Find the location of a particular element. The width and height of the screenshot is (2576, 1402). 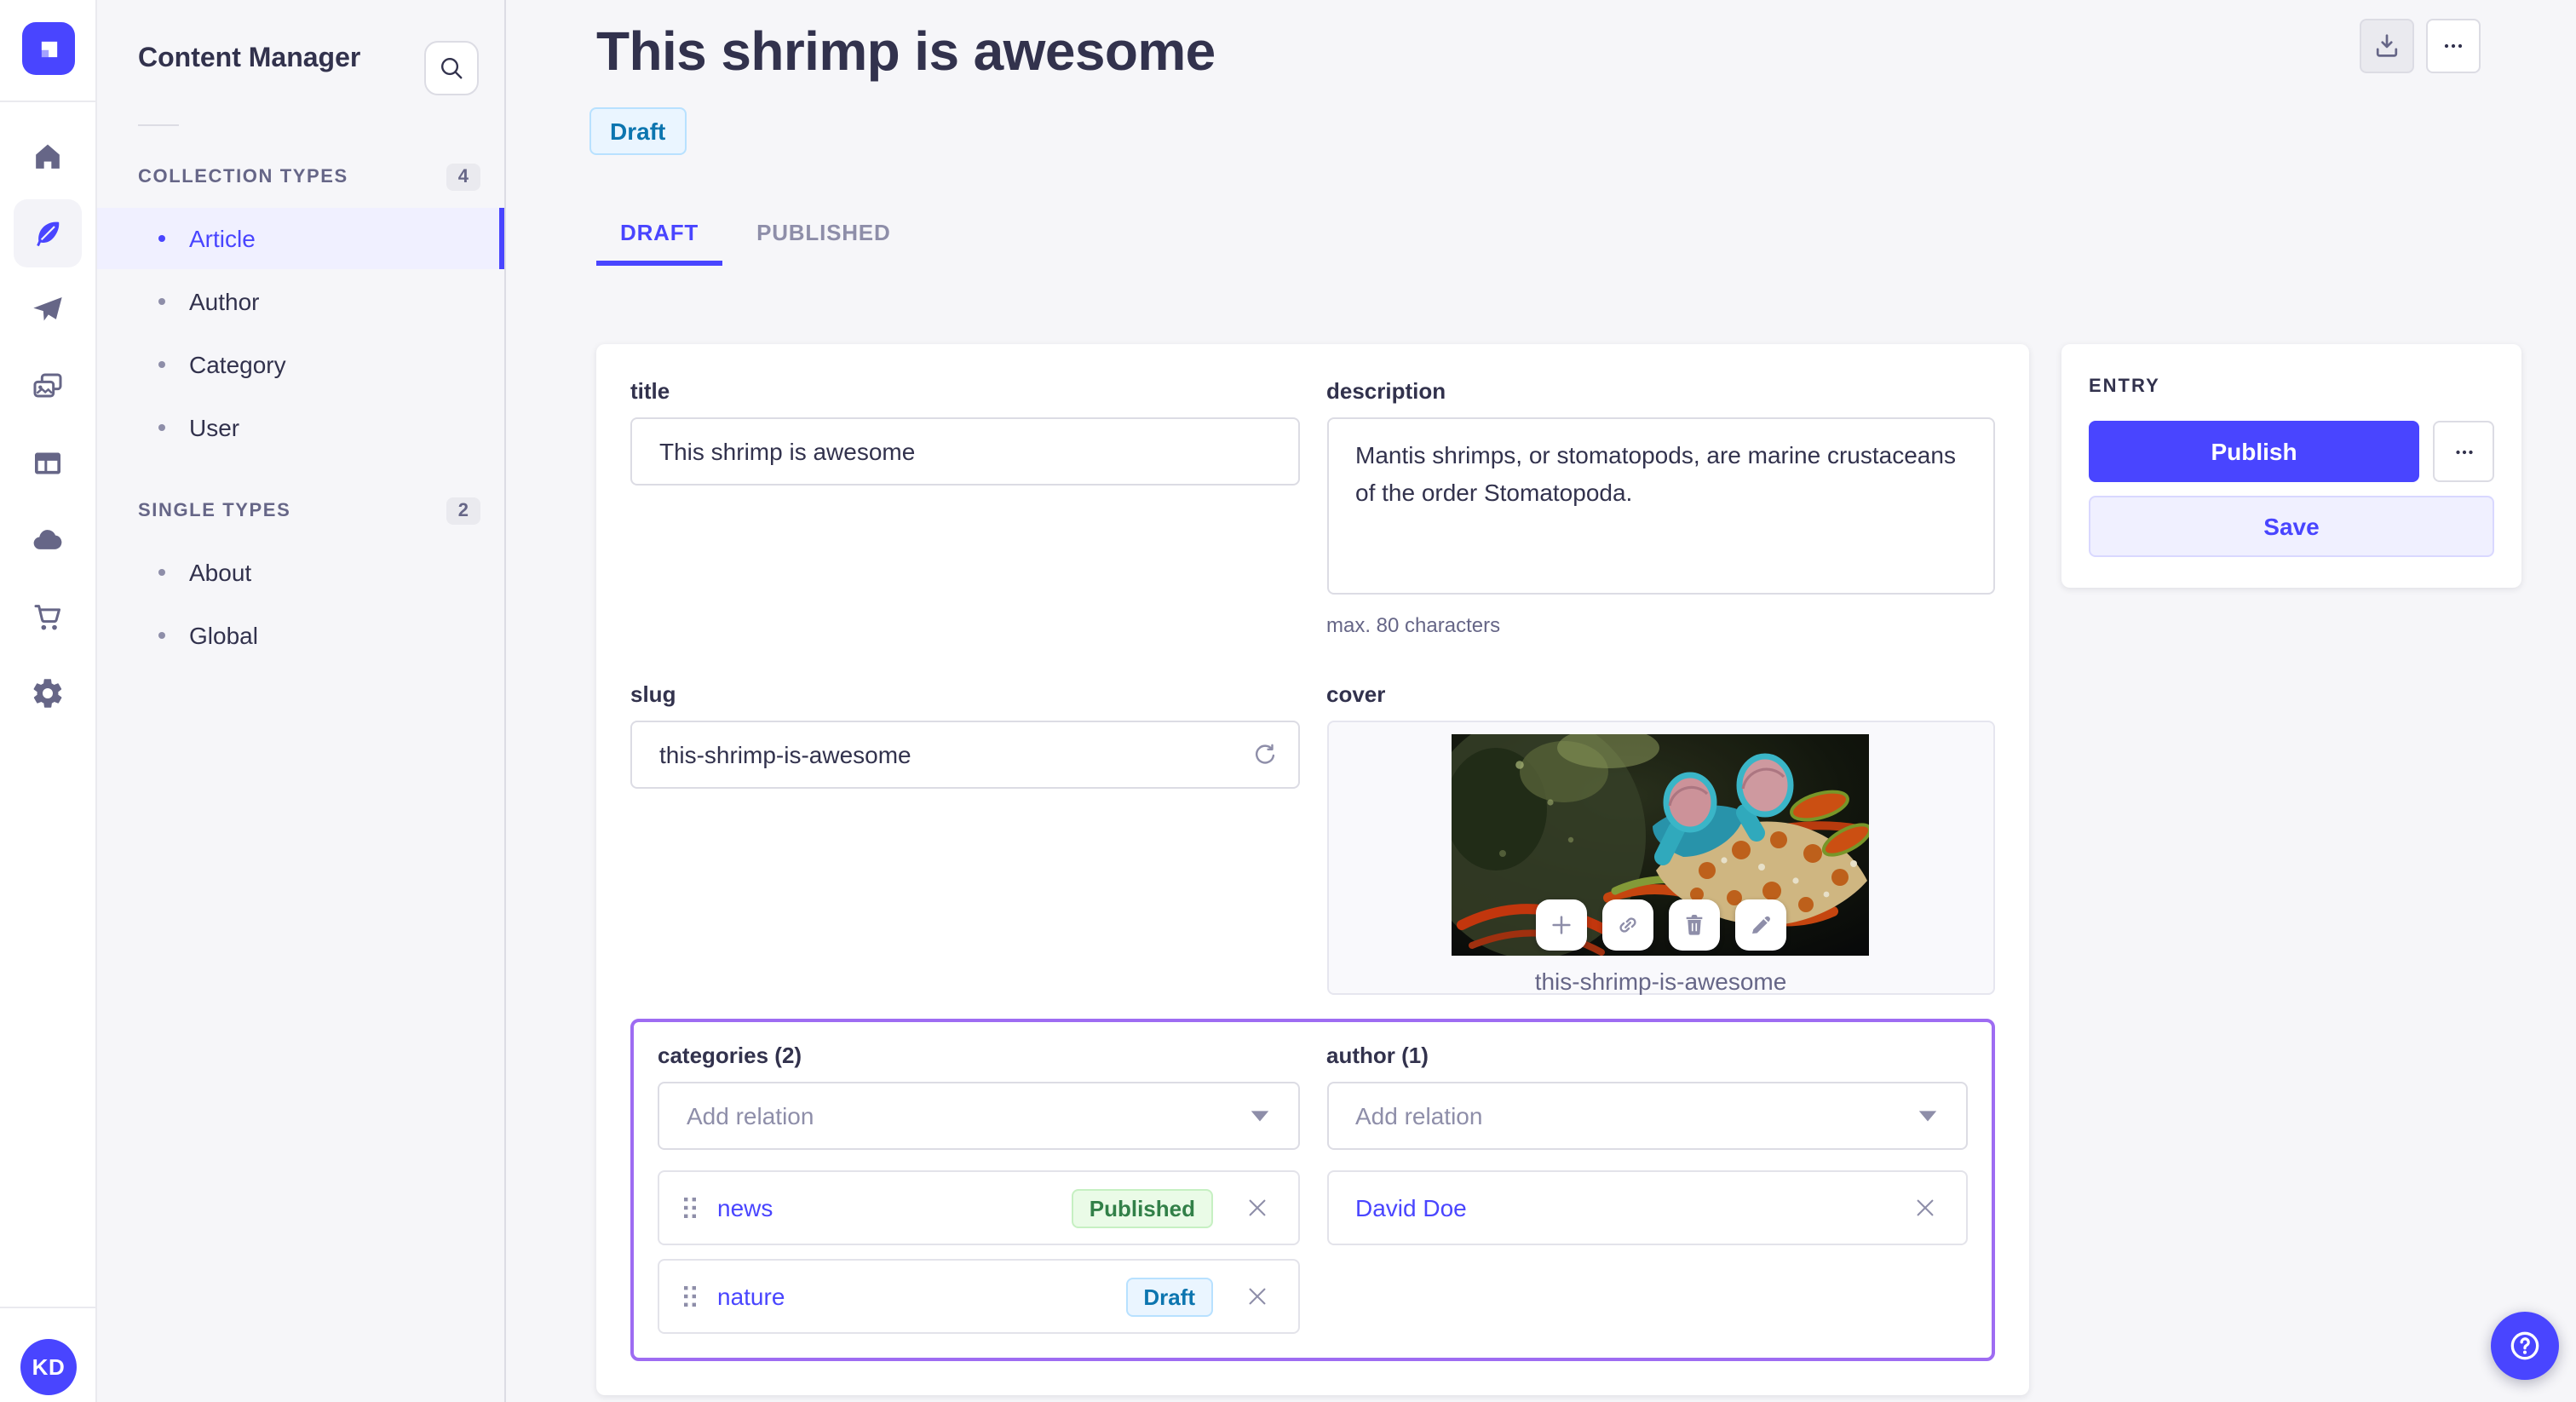

relation-row-news: news Published is located at coordinates (979, 1207).